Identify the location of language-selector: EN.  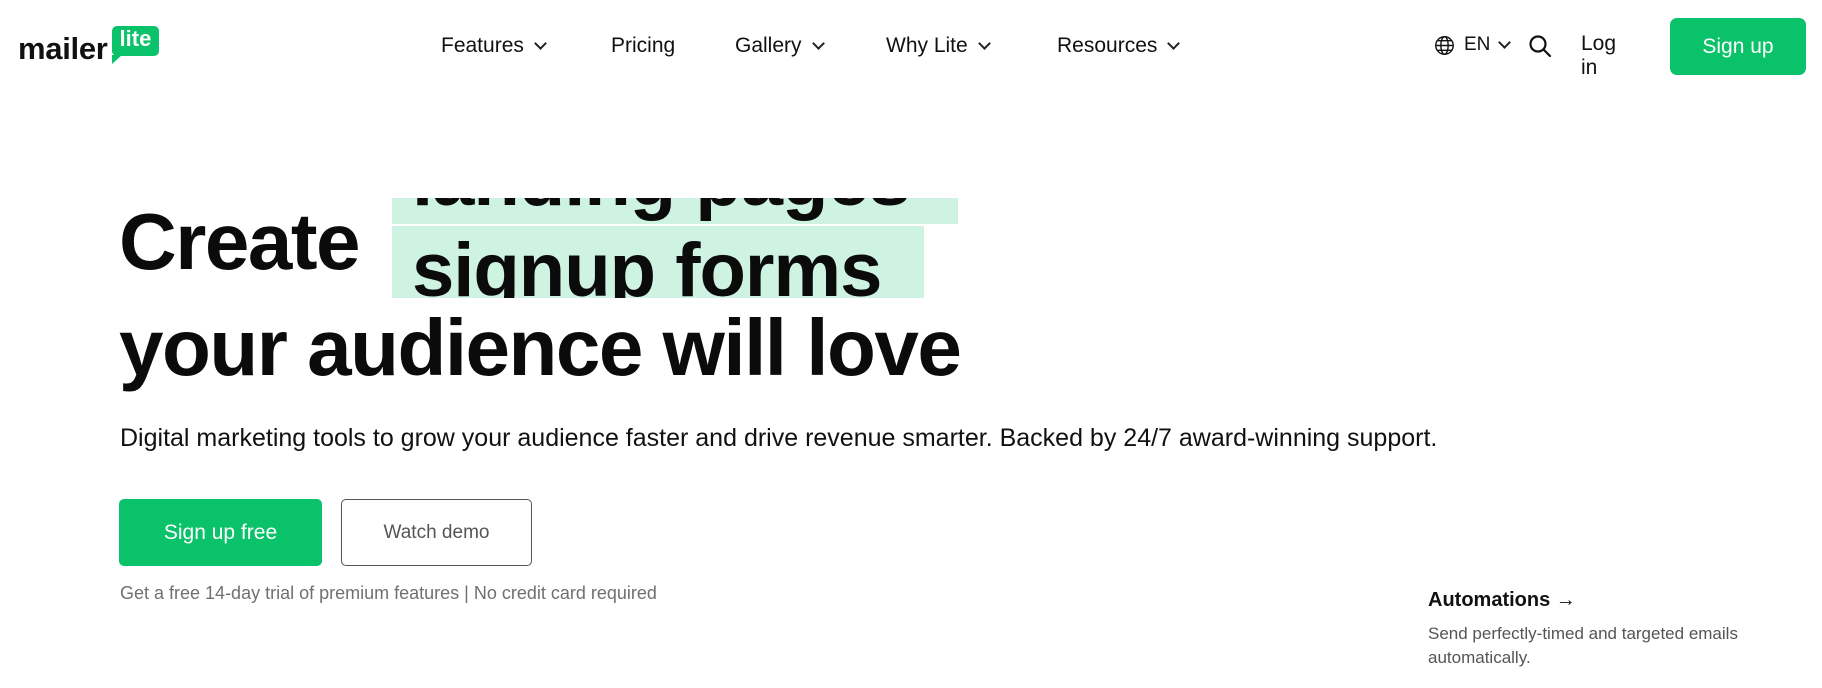
(1473, 45).